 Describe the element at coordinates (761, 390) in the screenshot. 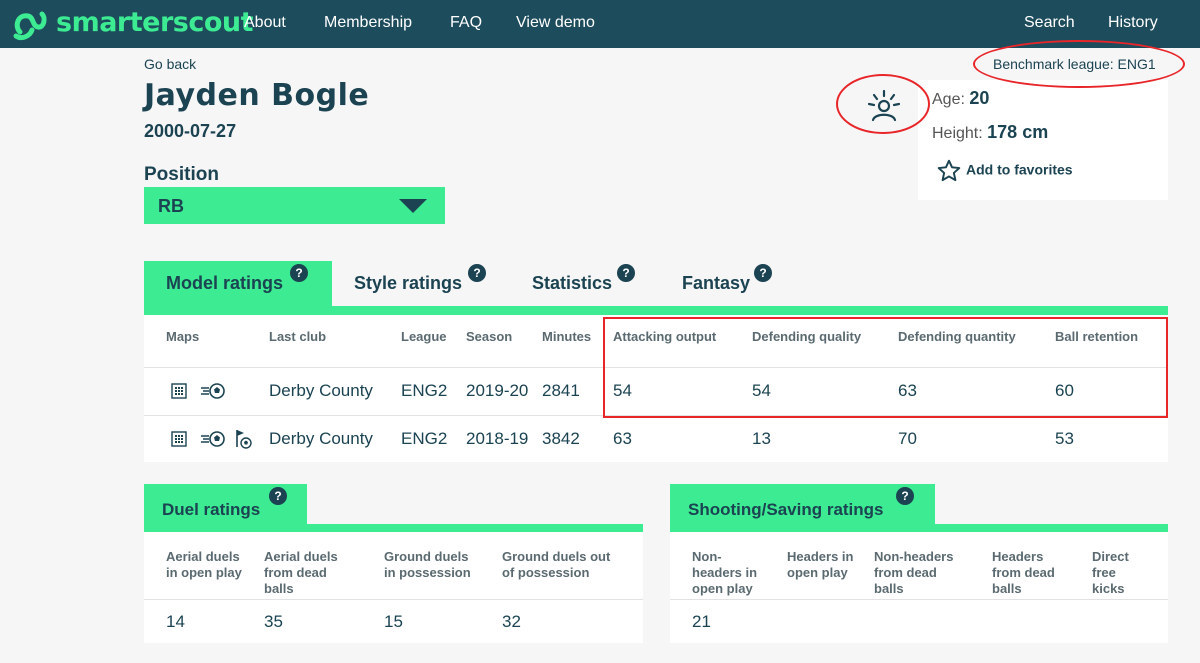

I see `cell-defending-quality: 54` at that location.